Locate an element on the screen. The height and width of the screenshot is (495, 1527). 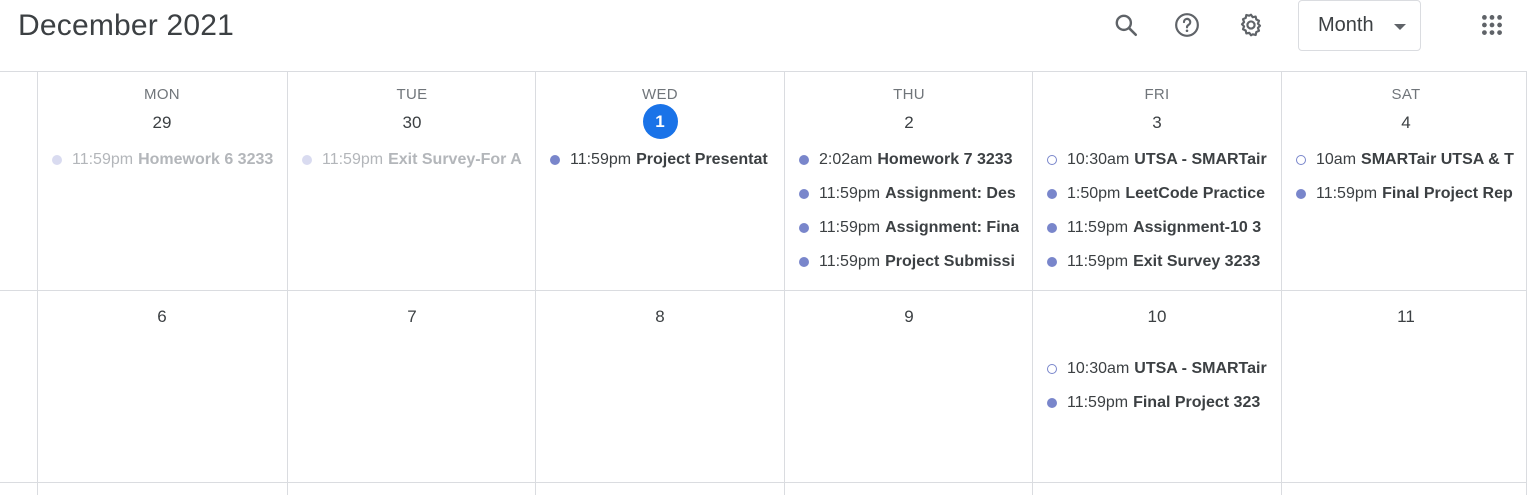
event-title: Assignment-10 3 is located at coordinates (1197, 227).